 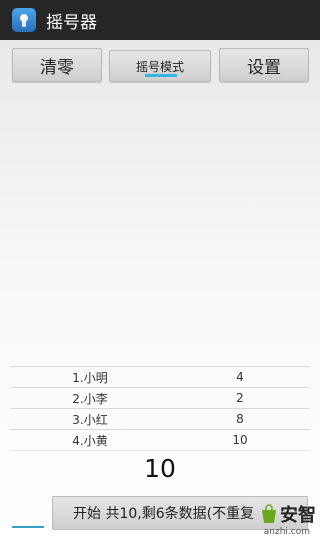 I want to click on shopping-bag-icon, so click(x=269, y=513).